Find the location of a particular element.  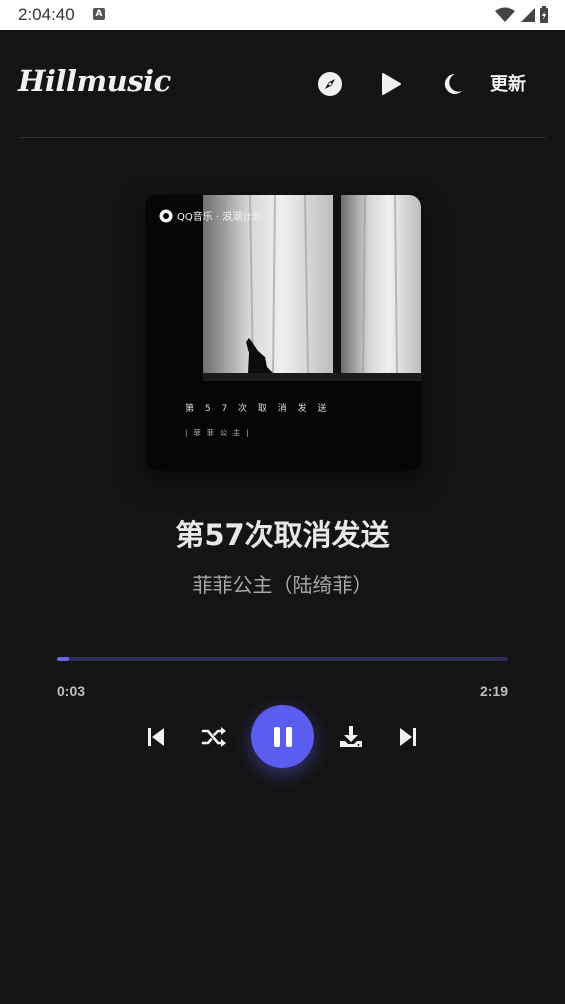

play-page-button is located at coordinates (391, 84).